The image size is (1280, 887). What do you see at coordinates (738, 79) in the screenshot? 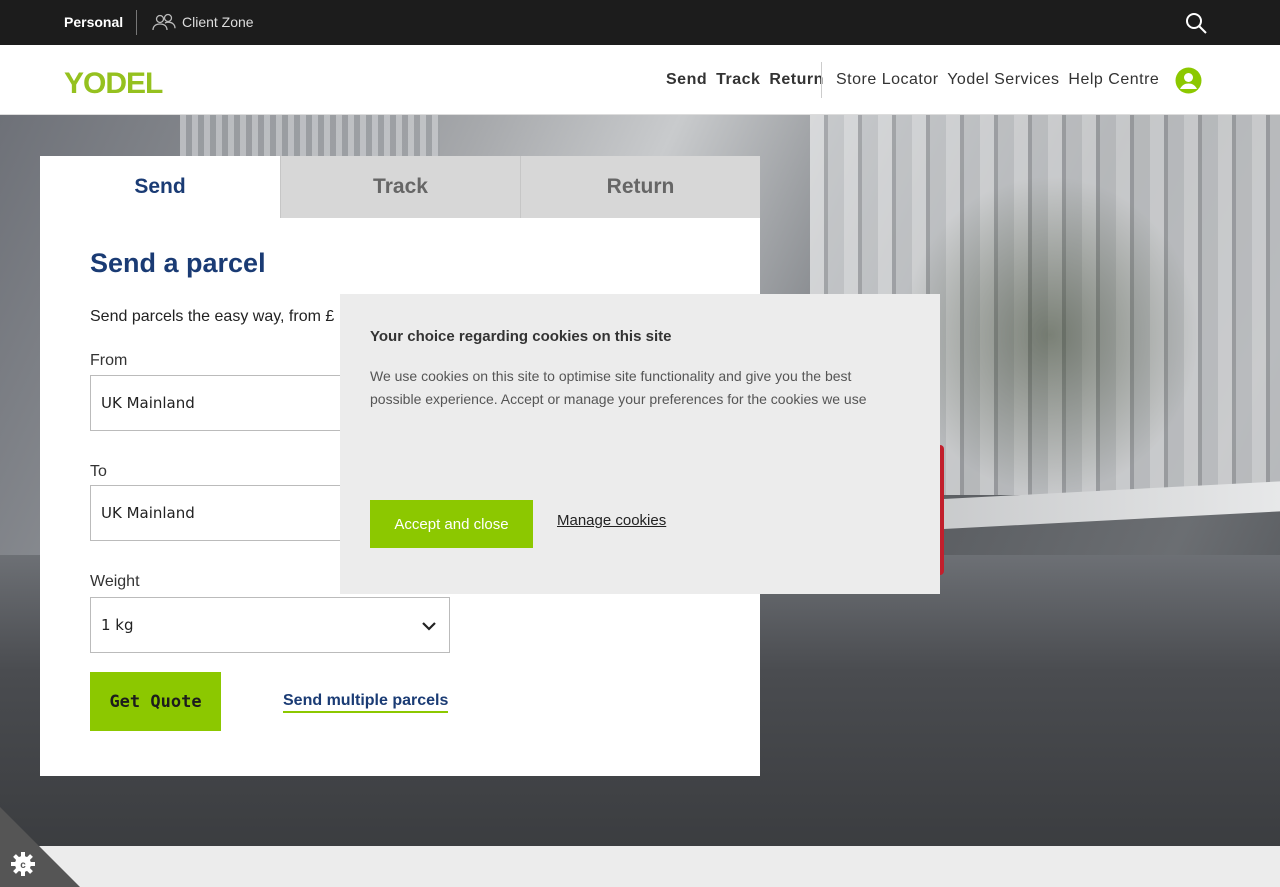
I see `nav-track: Track` at bounding box center [738, 79].